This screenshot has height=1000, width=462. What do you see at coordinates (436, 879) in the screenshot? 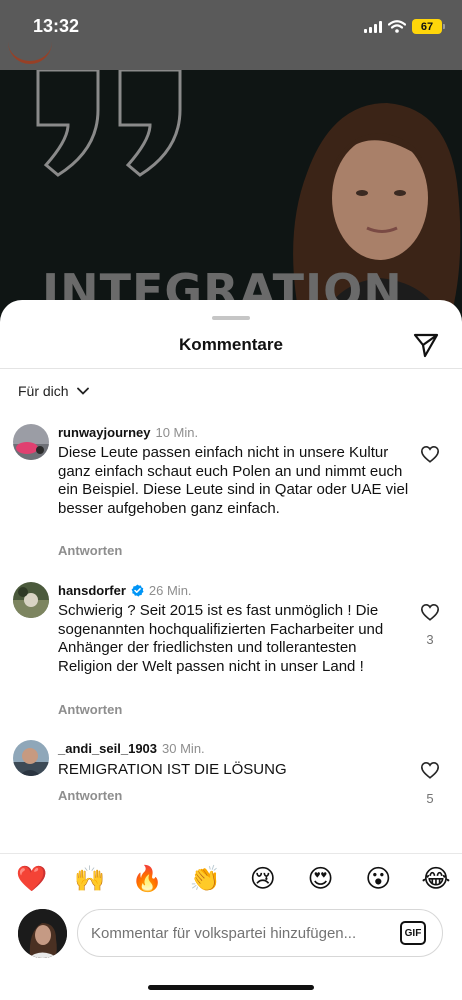
I see `emoji-laughing: 😂` at bounding box center [436, 879].